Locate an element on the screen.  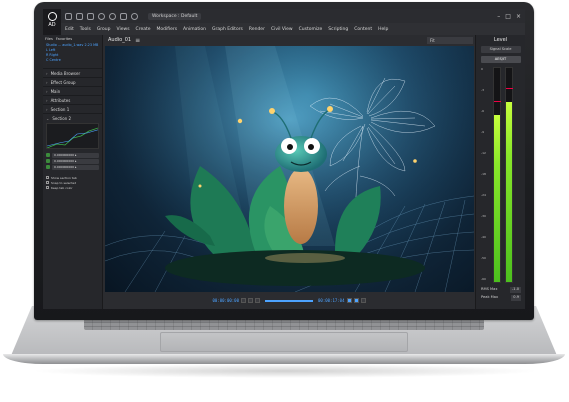
section-1: › Section 1 is located at coordinates (72, 108).